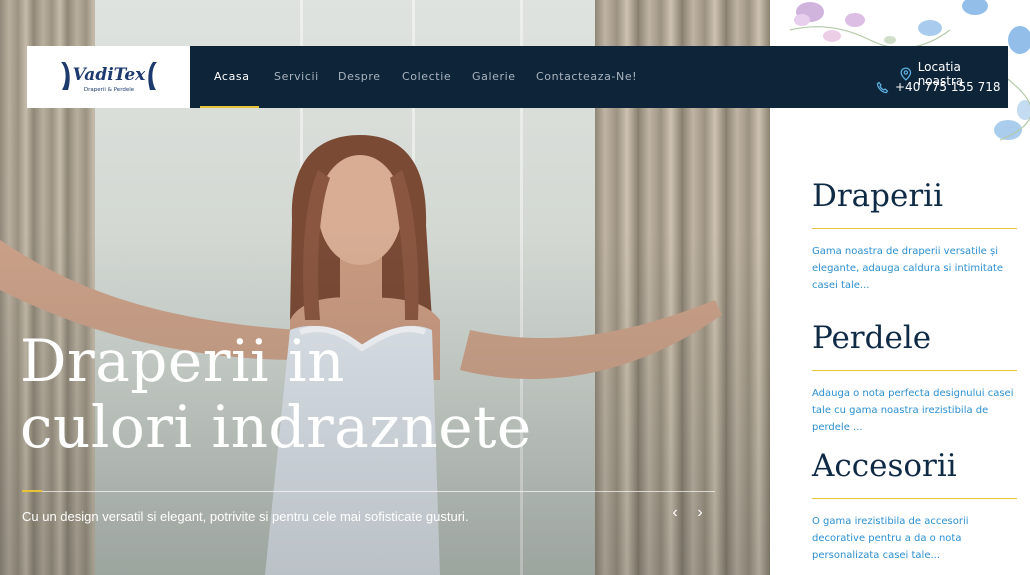 The width and height of the screenshot is (1030, 575). I want to click on logo-wordmark: VadiTex, so click(109, 75).